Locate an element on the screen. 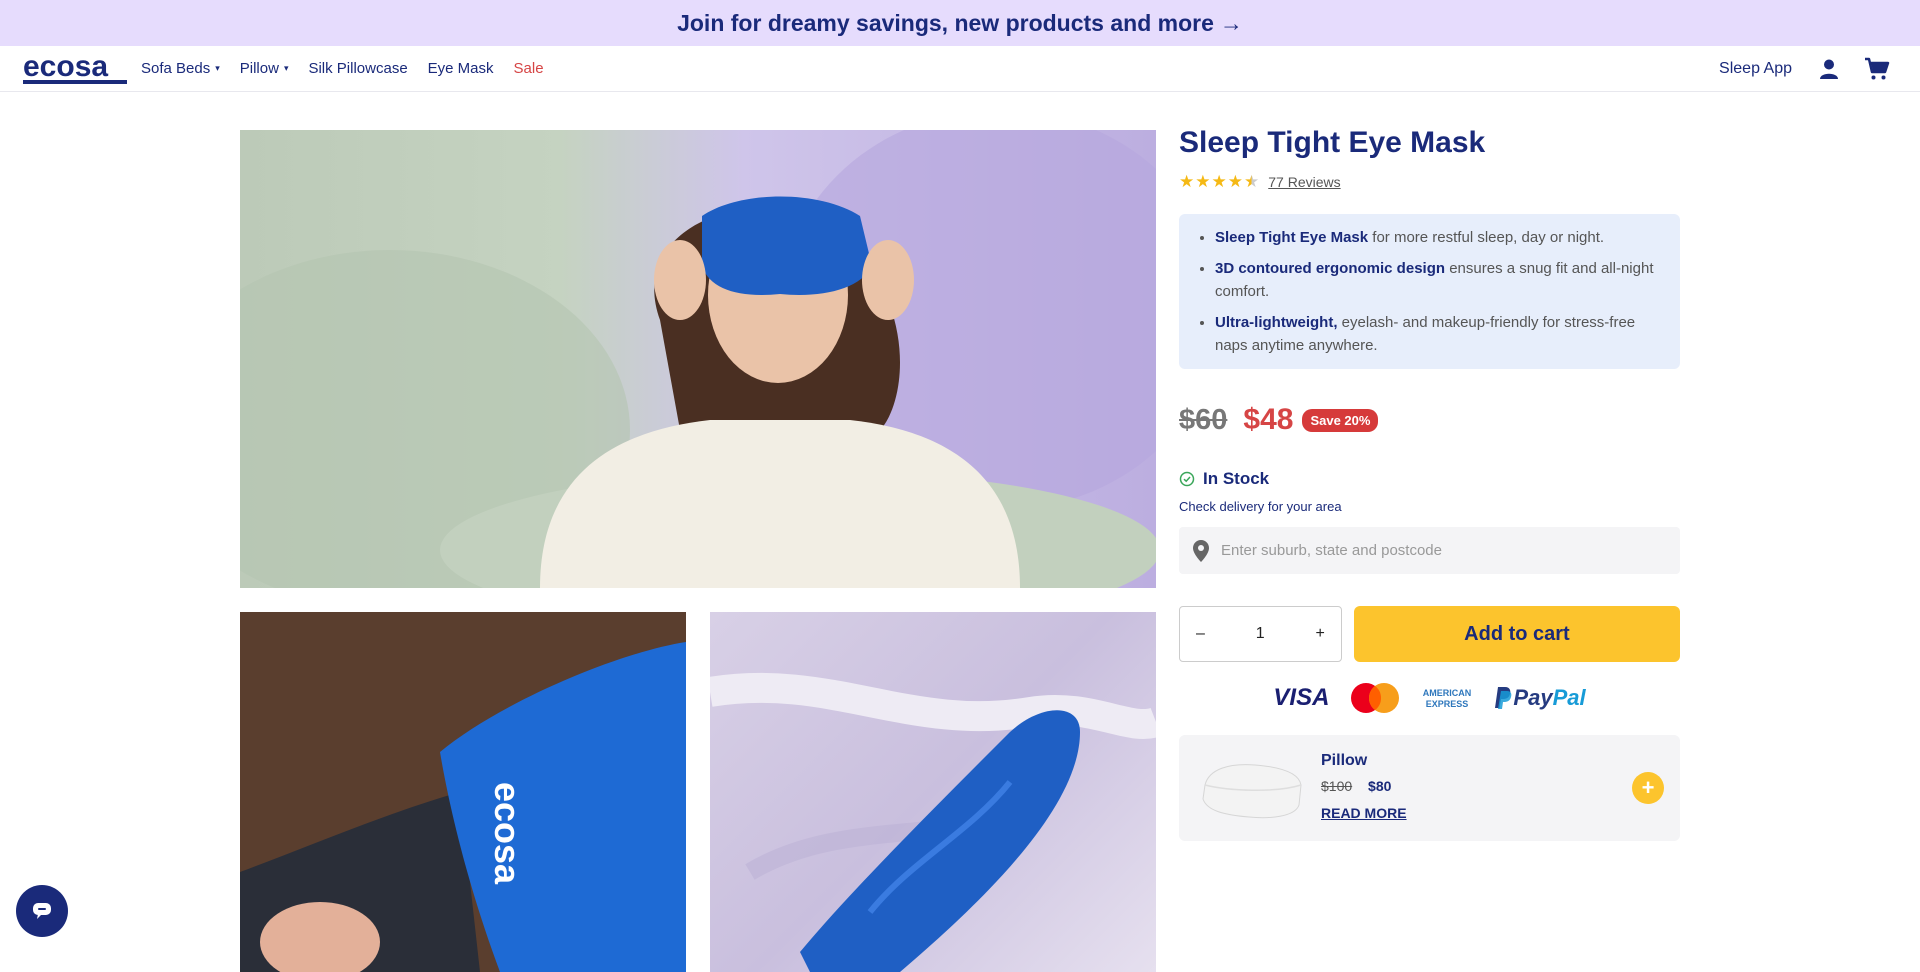  location-pin-icon is located at coordinates (1201, 550).